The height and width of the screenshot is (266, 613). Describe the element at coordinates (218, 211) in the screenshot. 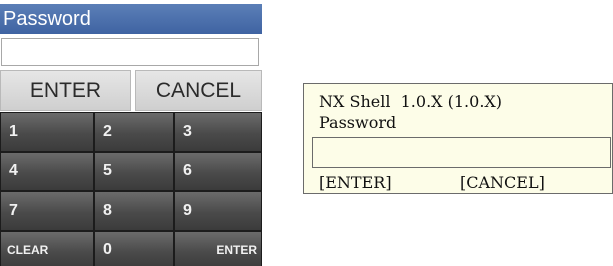

I see `key-9: 9` at that location.